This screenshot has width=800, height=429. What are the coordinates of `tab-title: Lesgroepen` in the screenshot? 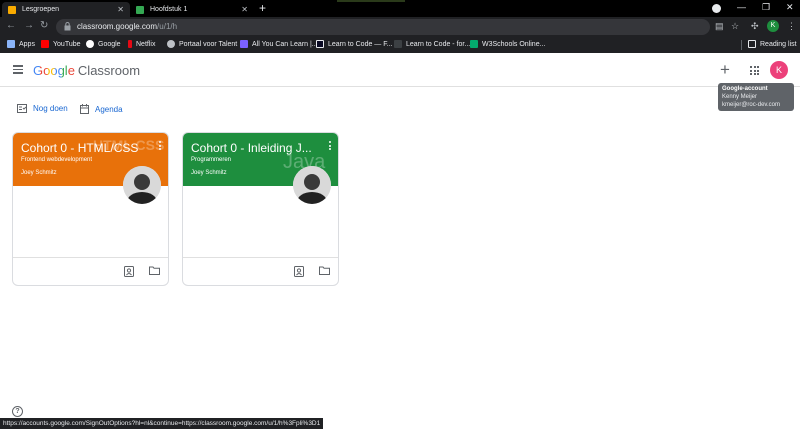 It's located at (40, 9).